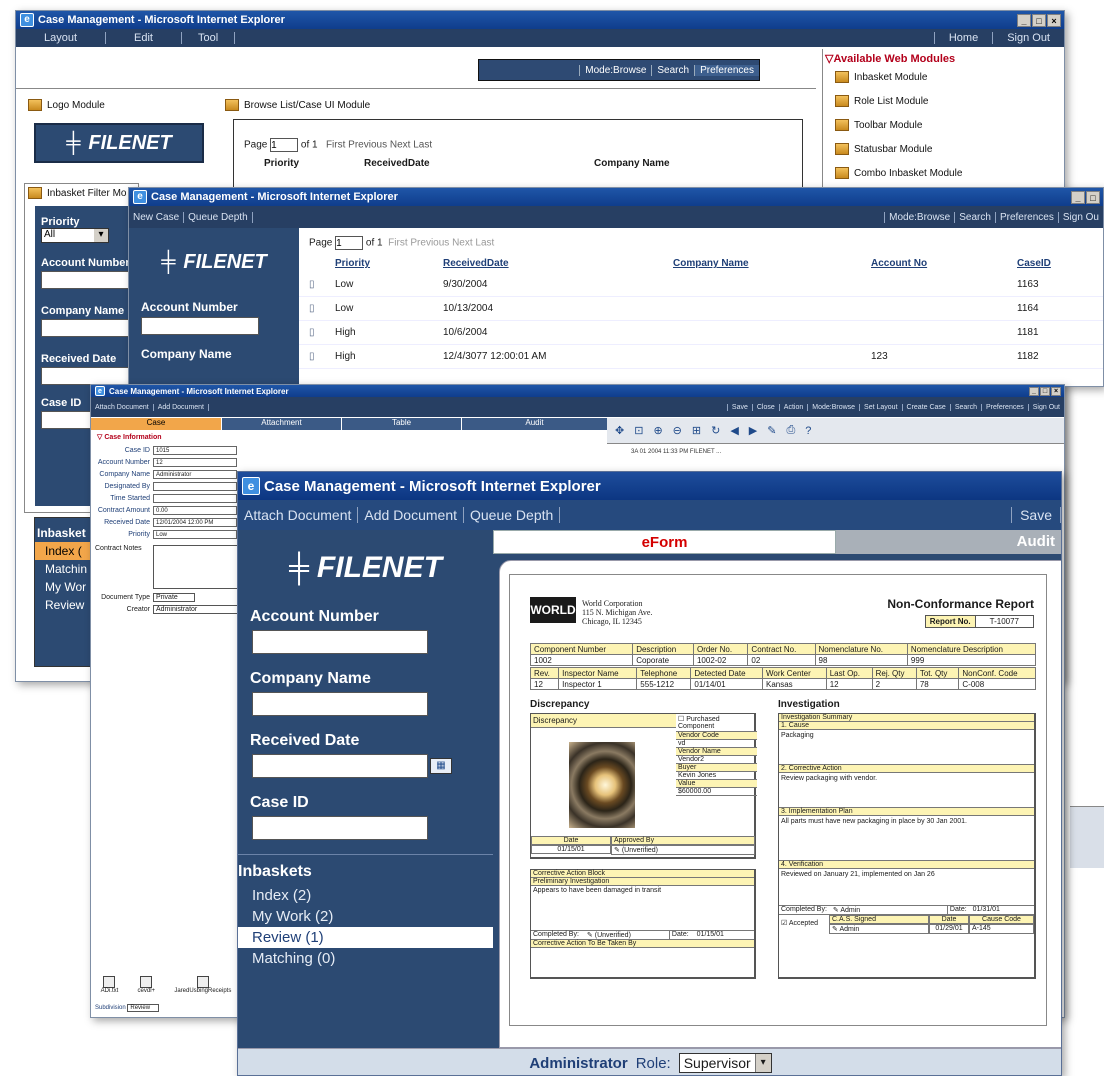 The height and width of the screenshot is (1076, 1104). I want to click on menu-attach-document: Attach Document, so click(298, 515).